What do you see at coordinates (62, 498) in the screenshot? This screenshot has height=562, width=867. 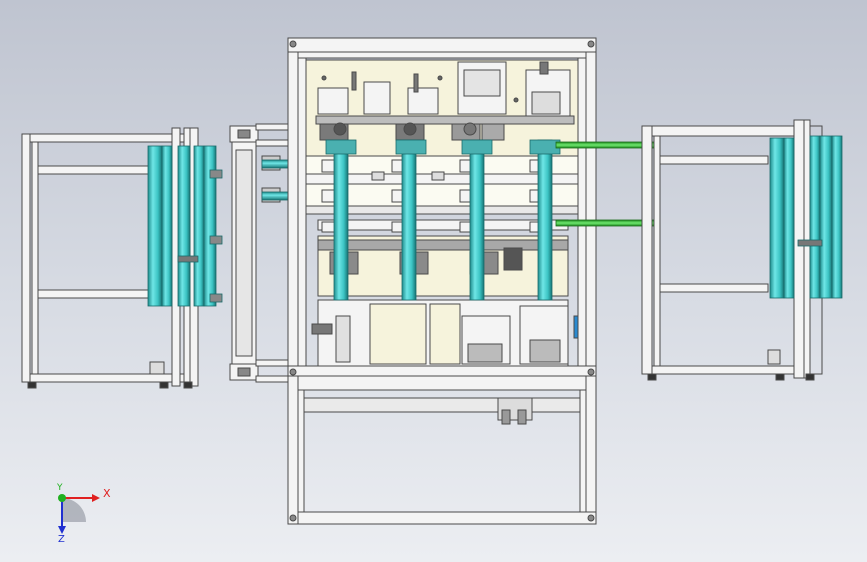 I see `y-axis-dot` at bounding box center [62, 498].